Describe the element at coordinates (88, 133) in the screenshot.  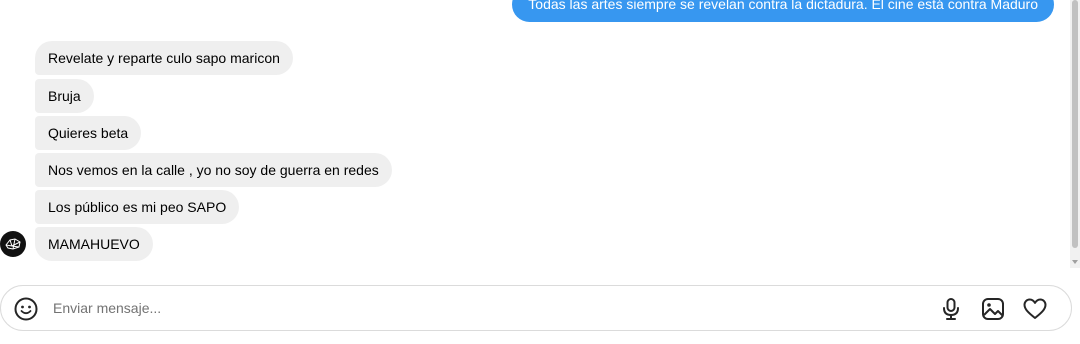
I see `incoming-message: Quieres beta` at that location.